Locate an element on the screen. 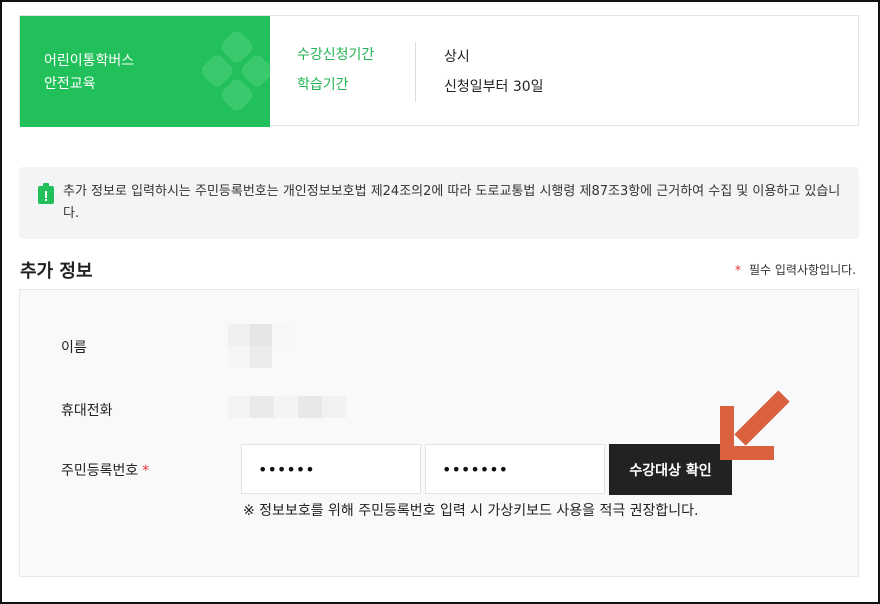  name-label: 이름 is located at coordinates (74, 348).